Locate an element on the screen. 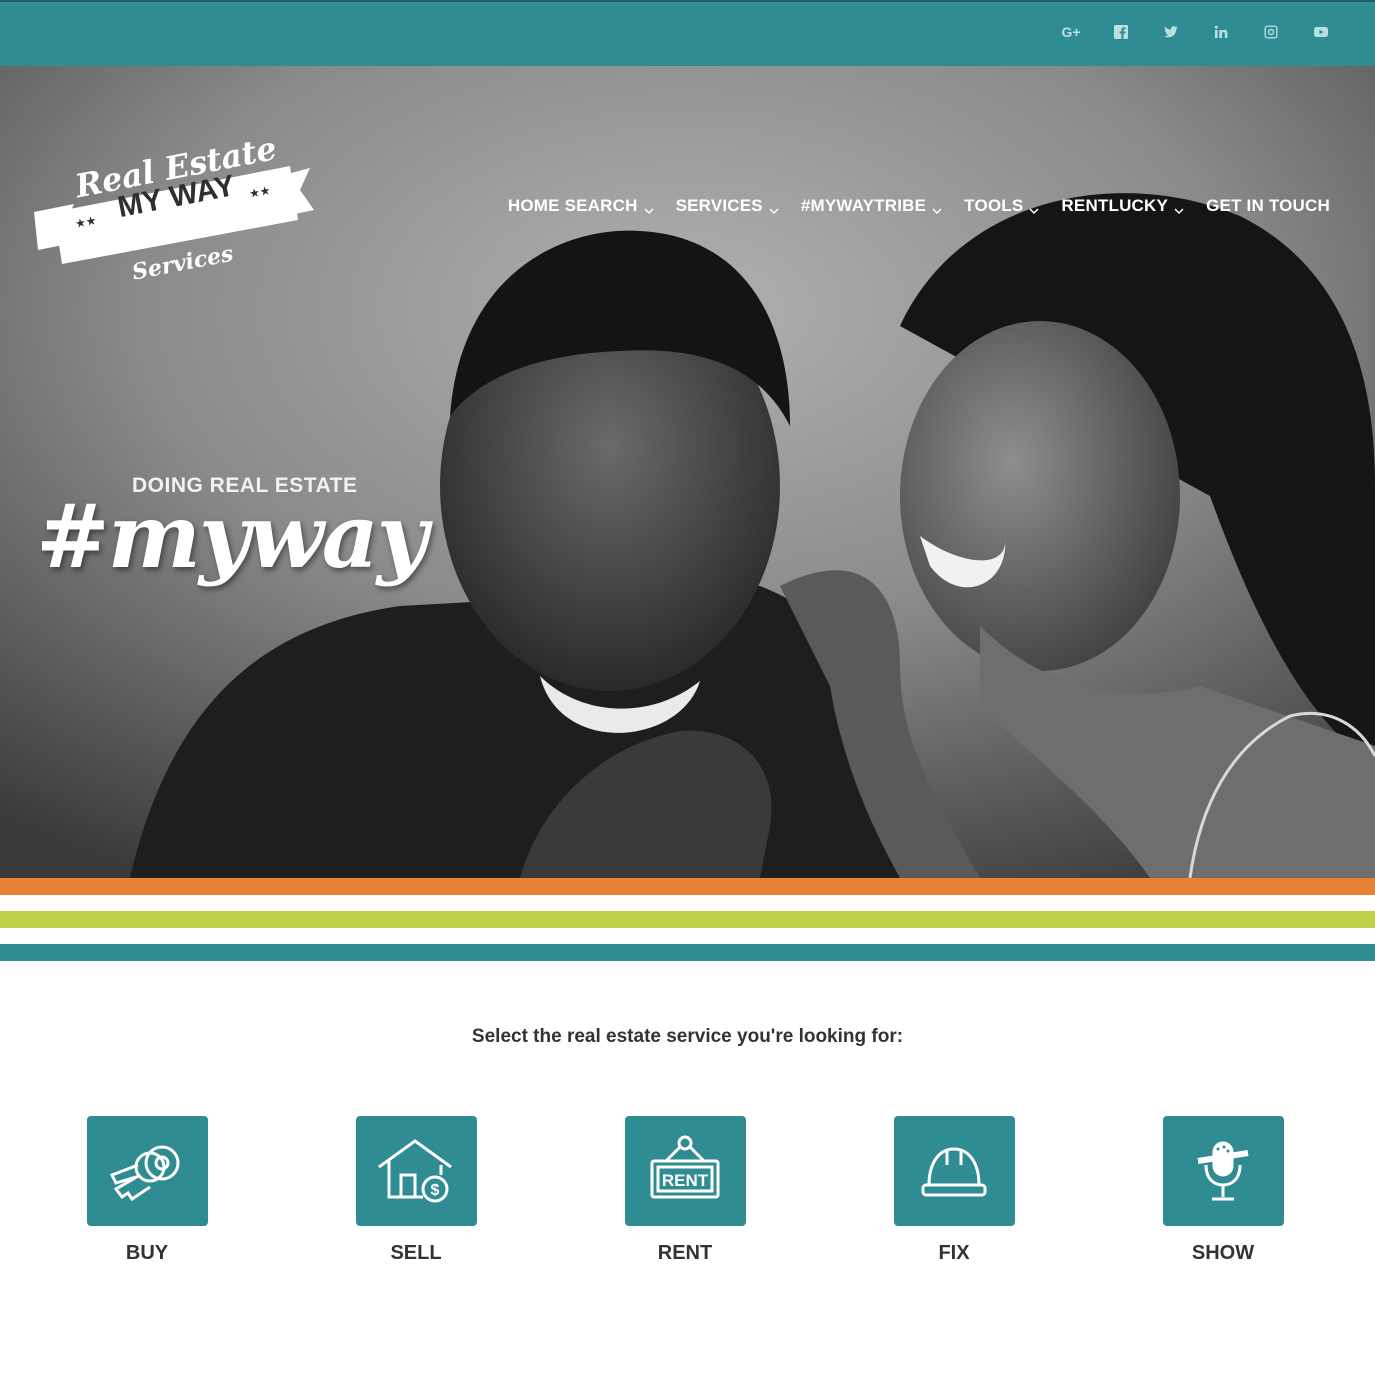 The height and width of the screenshot is (1375, 1375). nav-label: TOOLS is located at coordinates (994, 205).